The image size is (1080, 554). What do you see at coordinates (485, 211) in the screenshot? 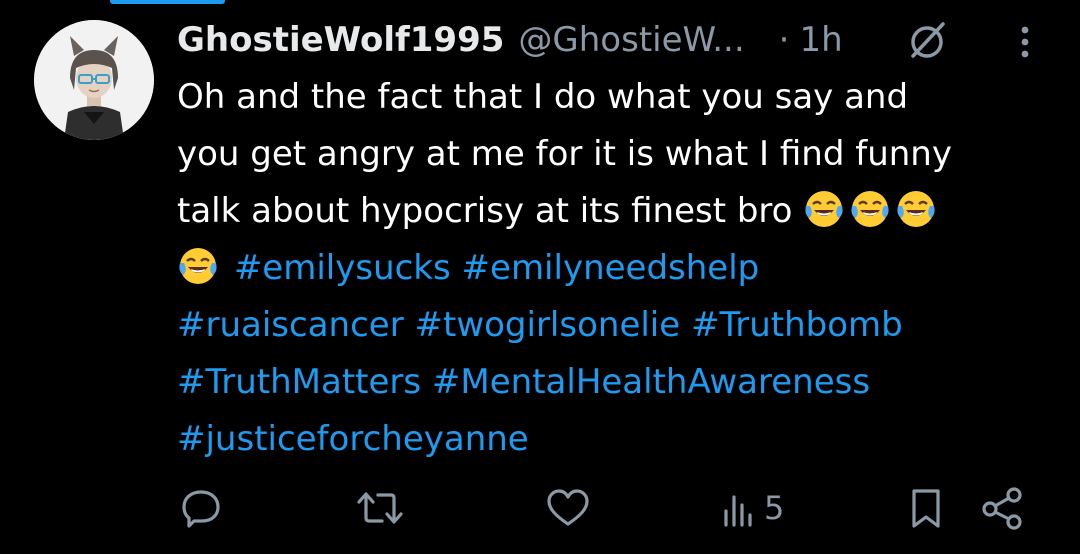
I see `post-text-segment: talk about hypocrisy at its finest bro` at bounding box center [485, 211].